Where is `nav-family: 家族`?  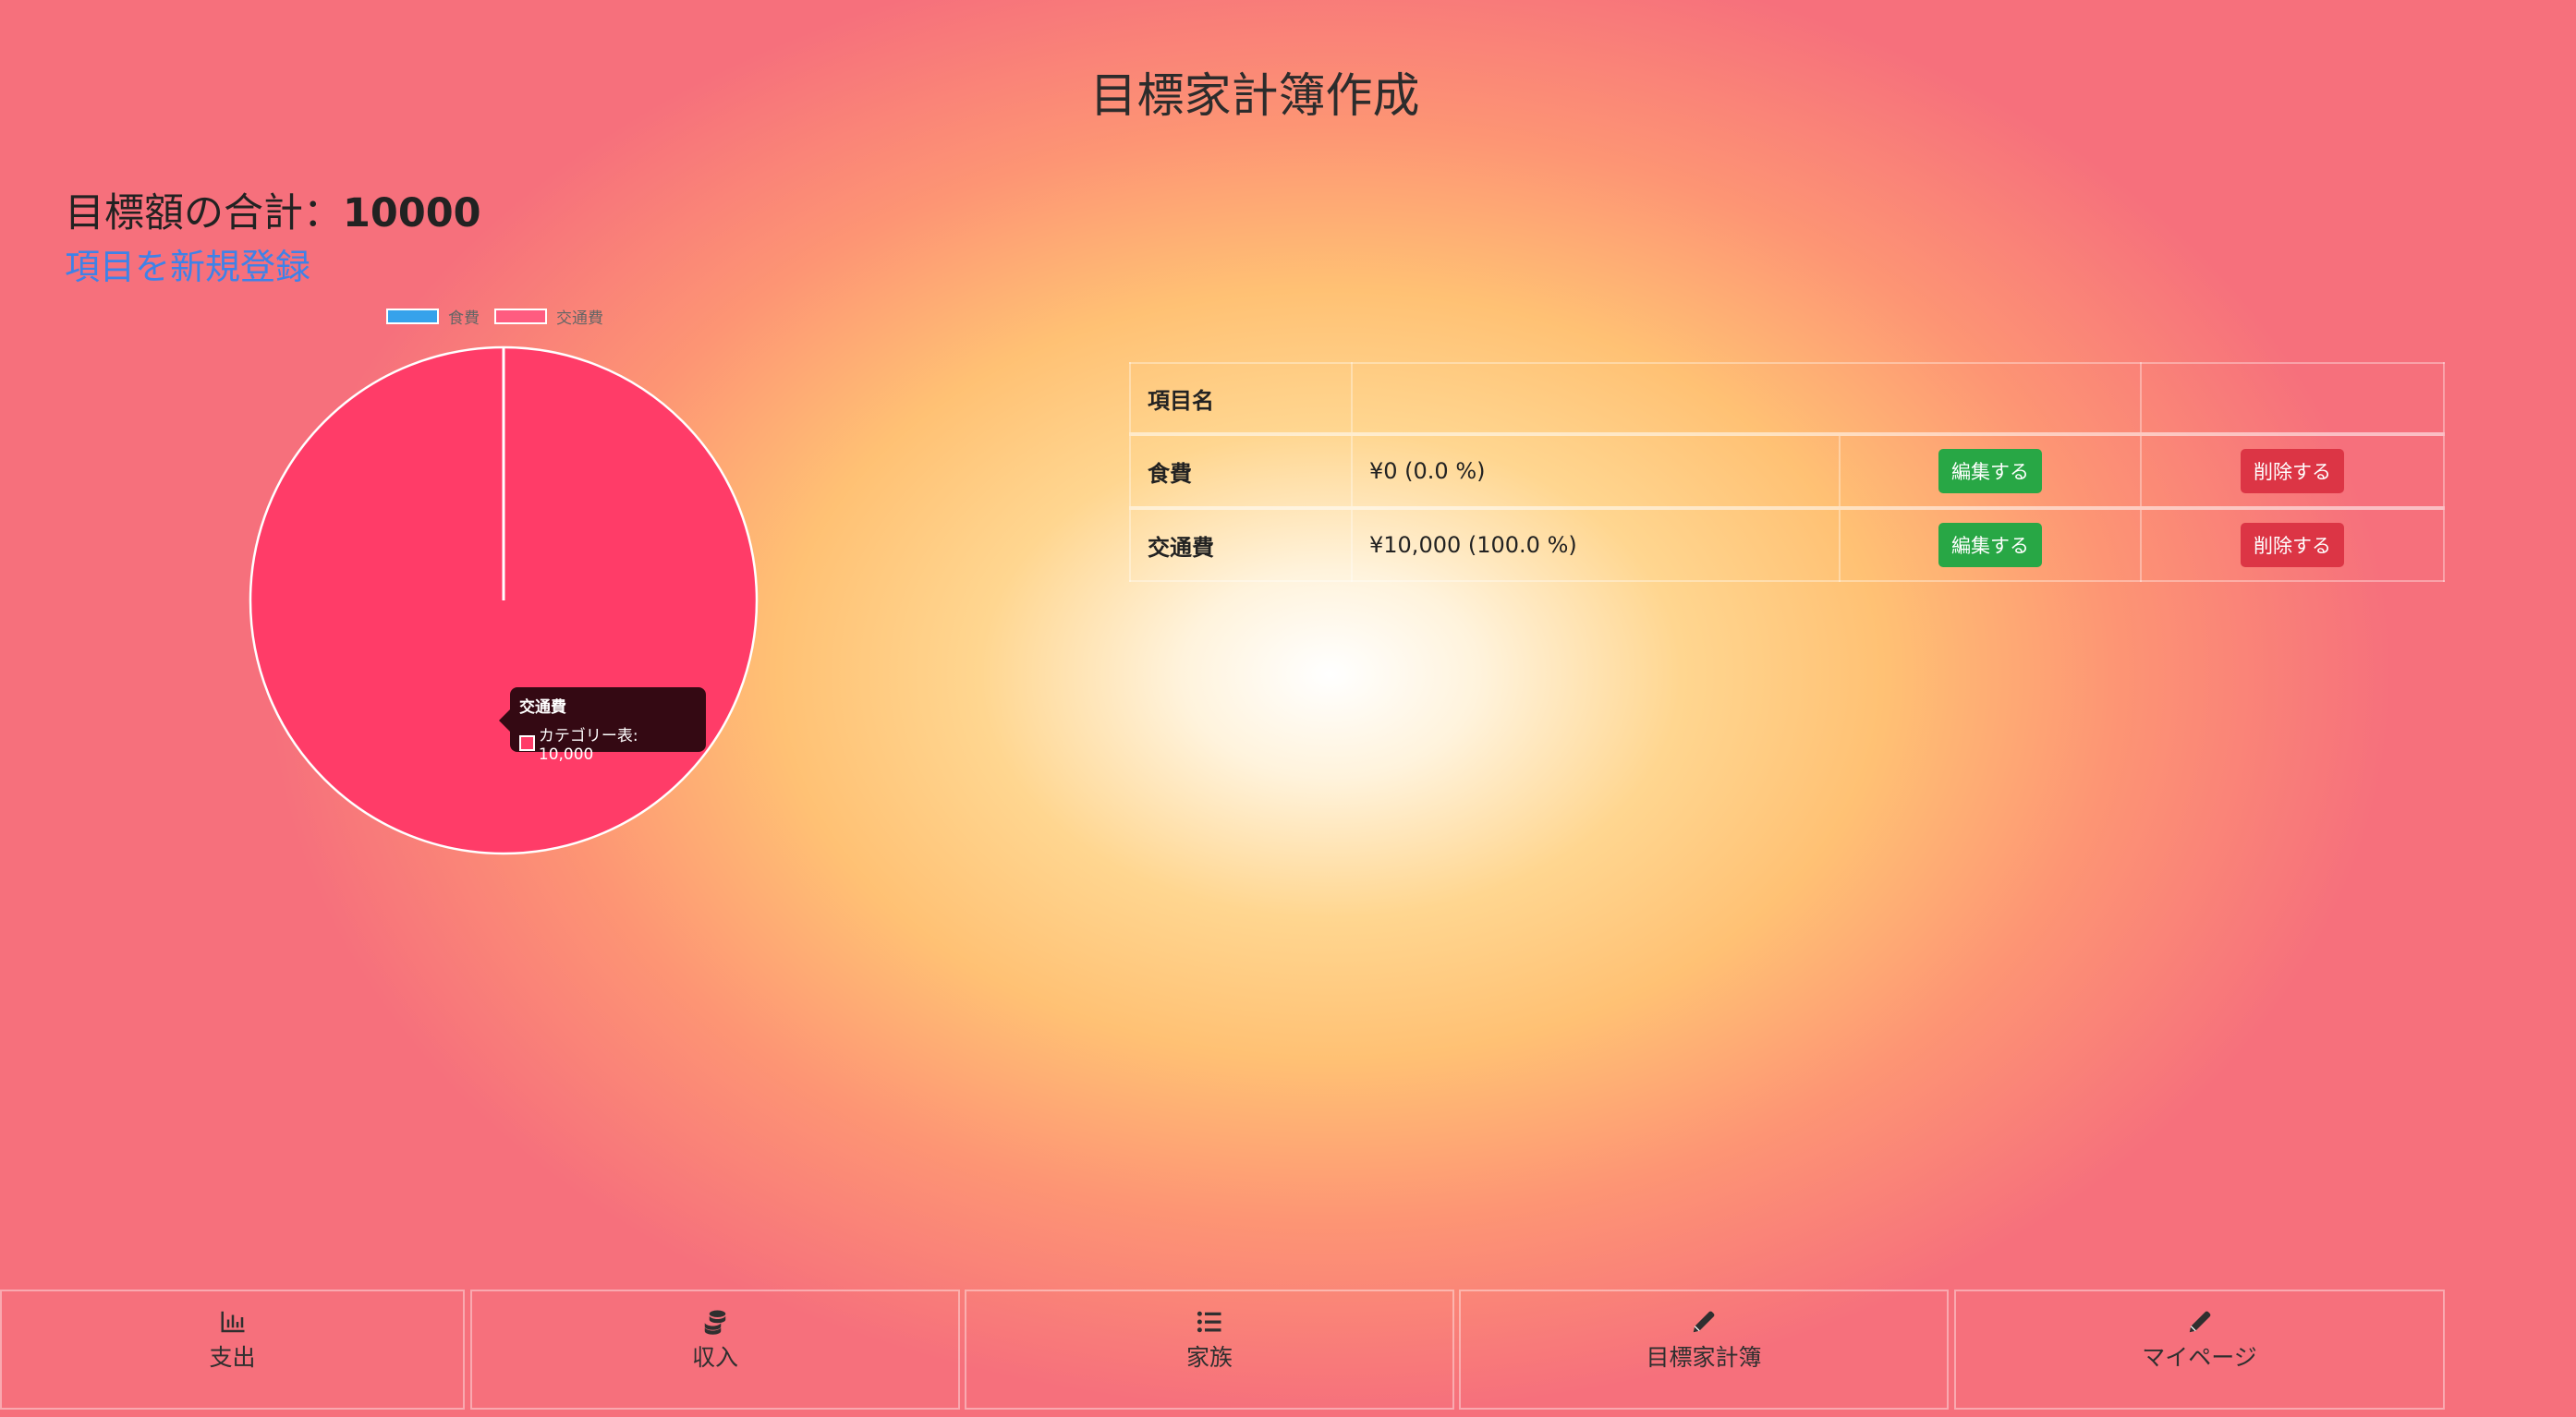
nav-family: 家族 is located at coordinates (1209, 1350).